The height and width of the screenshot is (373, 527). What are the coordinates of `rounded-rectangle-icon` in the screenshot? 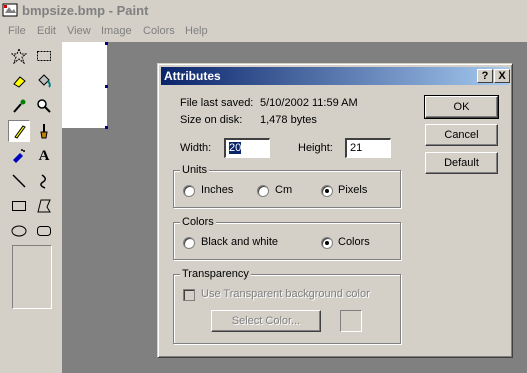 It's located at (44, 231).